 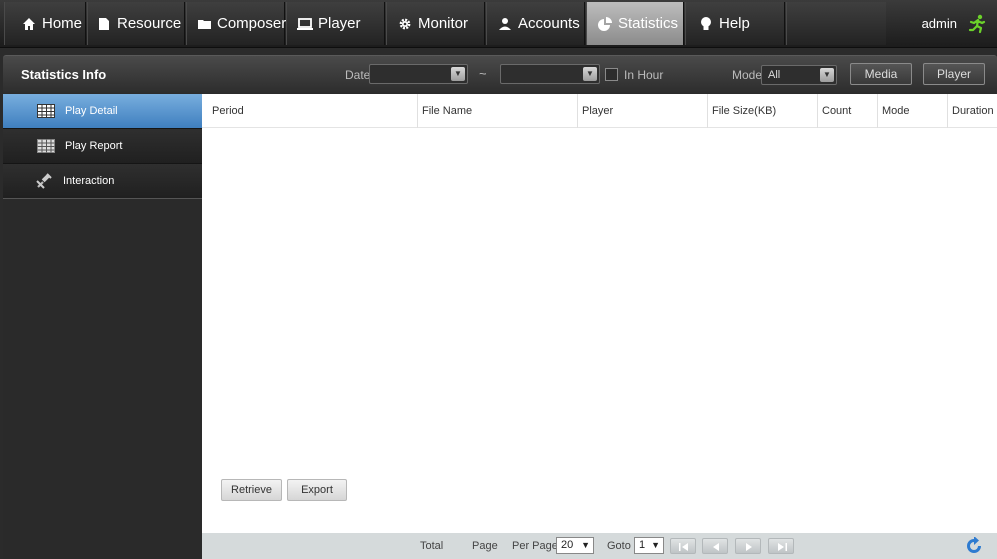 I want to click on sidebar-item-label: Interaction, so click(x=89, y=181).